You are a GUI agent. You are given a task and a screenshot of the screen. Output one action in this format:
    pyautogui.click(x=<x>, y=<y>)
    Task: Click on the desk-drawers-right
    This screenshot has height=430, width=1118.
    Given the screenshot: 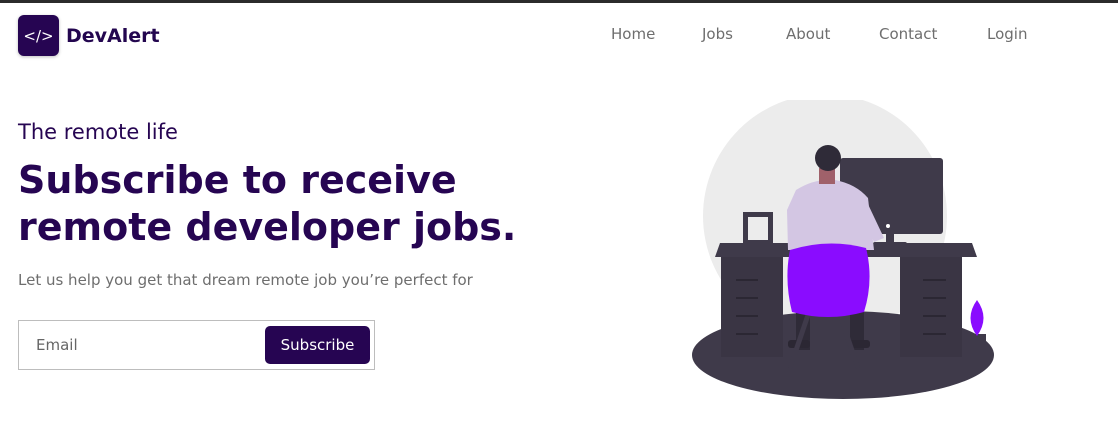 What is the action you would take?
    pyautogui.click(x=931, y=307)
    